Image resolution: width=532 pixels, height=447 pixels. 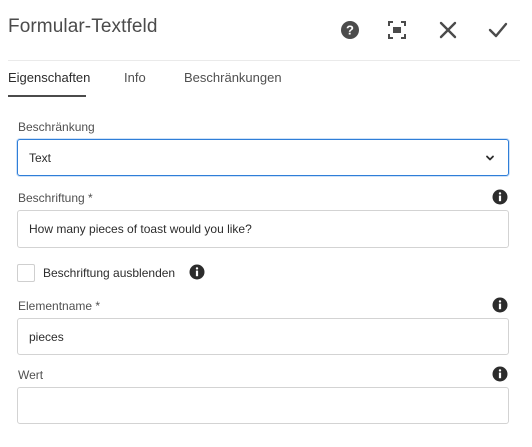 I want to click on constraint-select: Text, so click(x=263, y=157).